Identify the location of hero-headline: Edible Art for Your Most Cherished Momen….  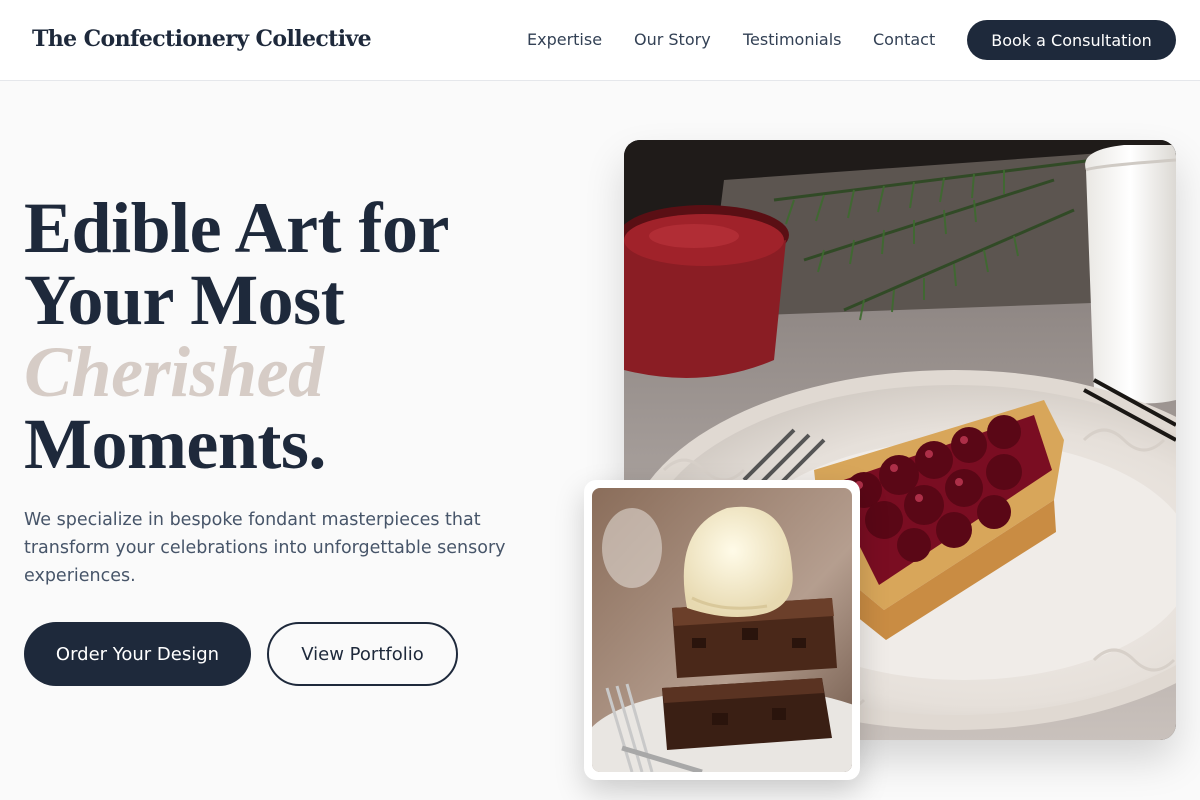
(236, 336).